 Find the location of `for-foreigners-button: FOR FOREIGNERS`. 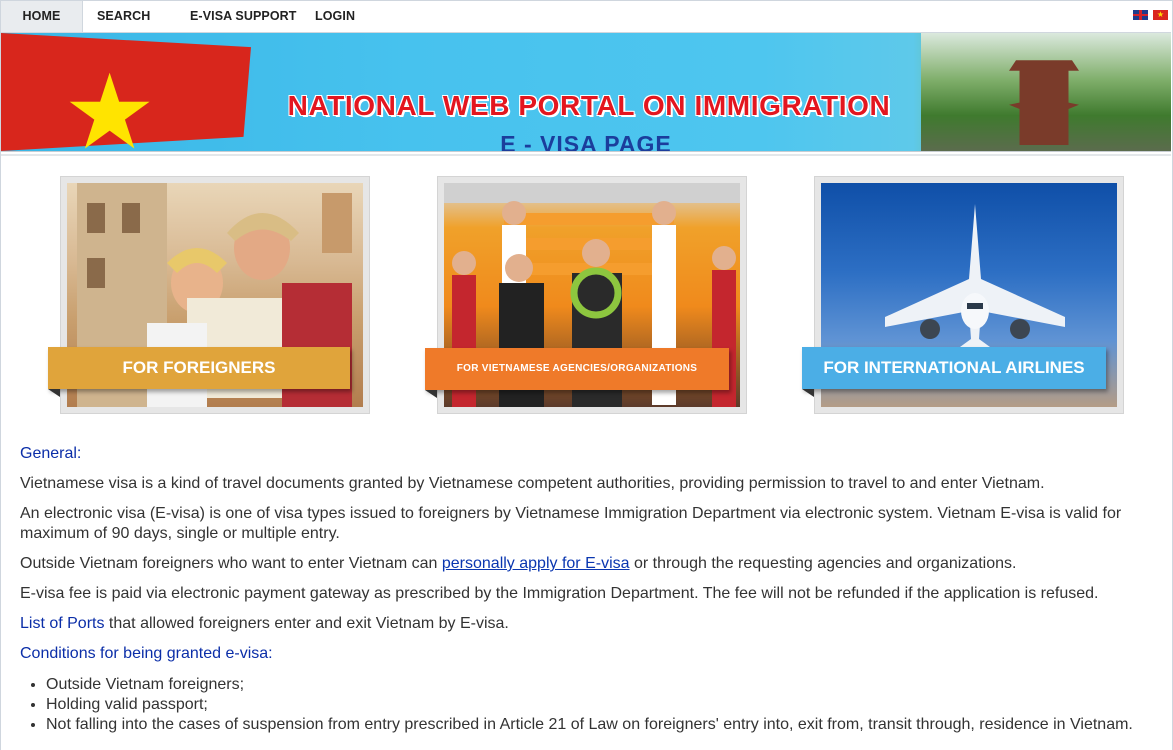

for-foreigners-button: FOR FOREIGNERS is located at coordinates (199, 372).